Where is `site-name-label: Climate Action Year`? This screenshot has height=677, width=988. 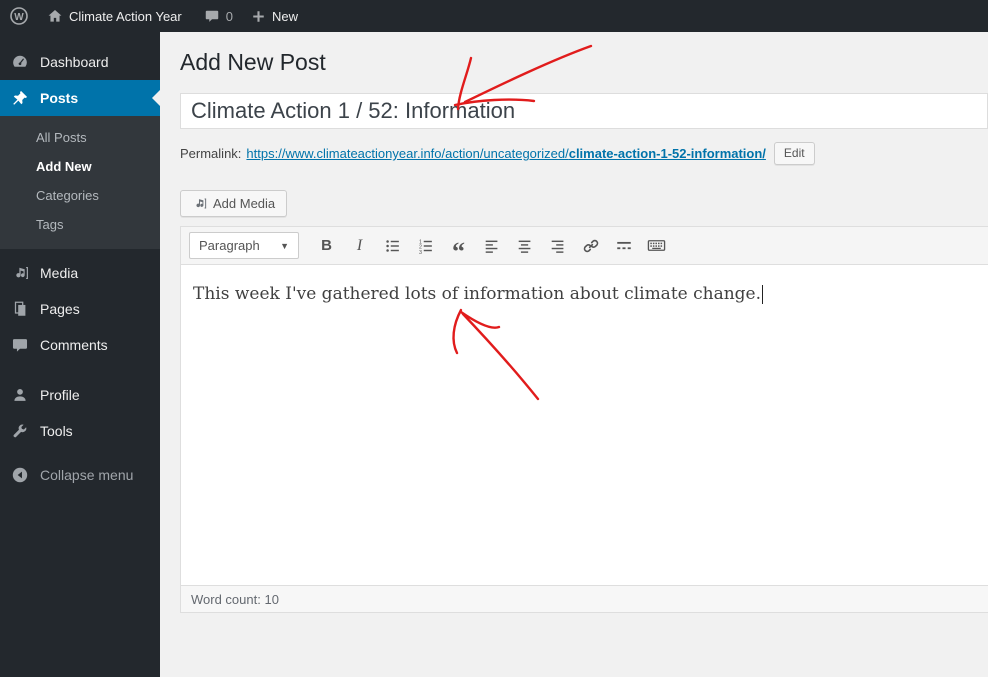
site-name-label: Climate Action Year is located at coordinates (125, 16).